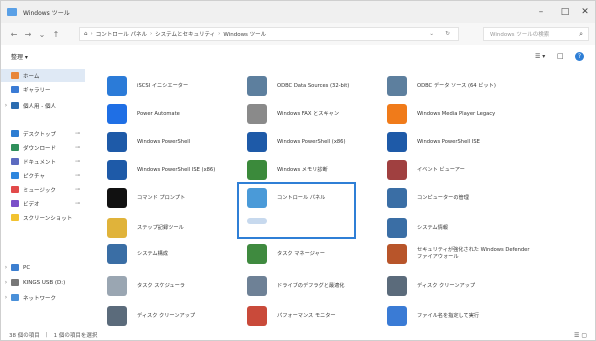 Image resolution: width=596 pixels, height=341 pixels. I want to click on forward-arrow-icon: →, so click(28, 34).